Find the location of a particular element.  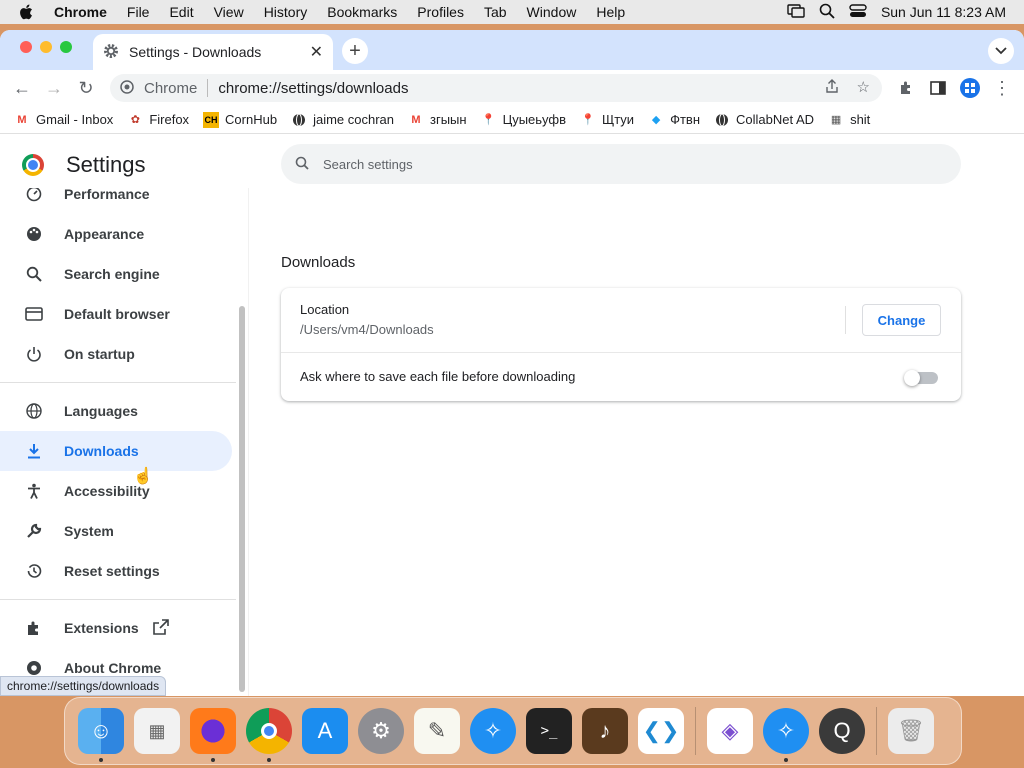

trash-icon: 🗑 is located at coordinates (911, 731).